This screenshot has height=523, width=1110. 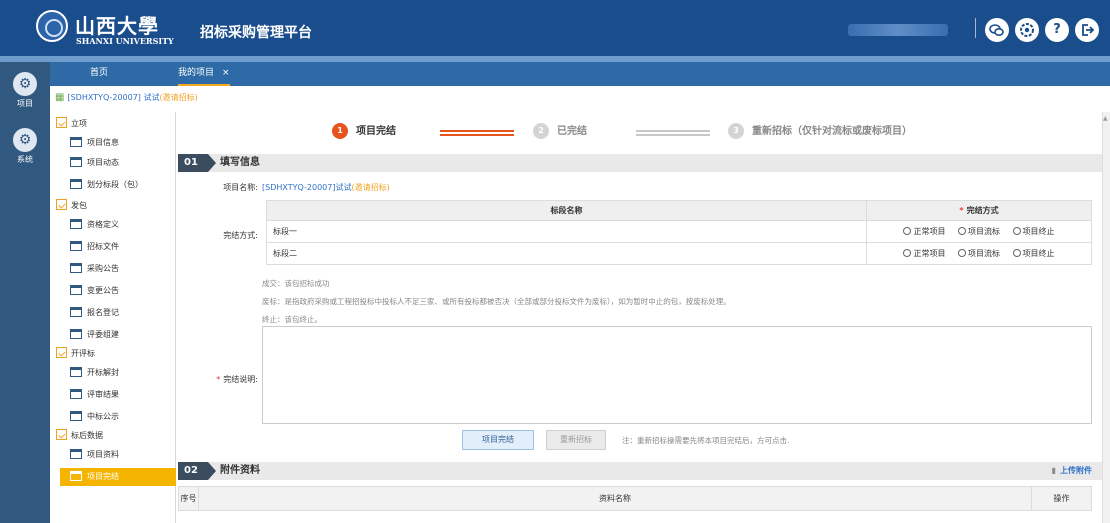 What do you see at coordinates (122, 335) in the screenshot?
I see `tree-item-committee: 评委组建` at bounding box center [122, 335].